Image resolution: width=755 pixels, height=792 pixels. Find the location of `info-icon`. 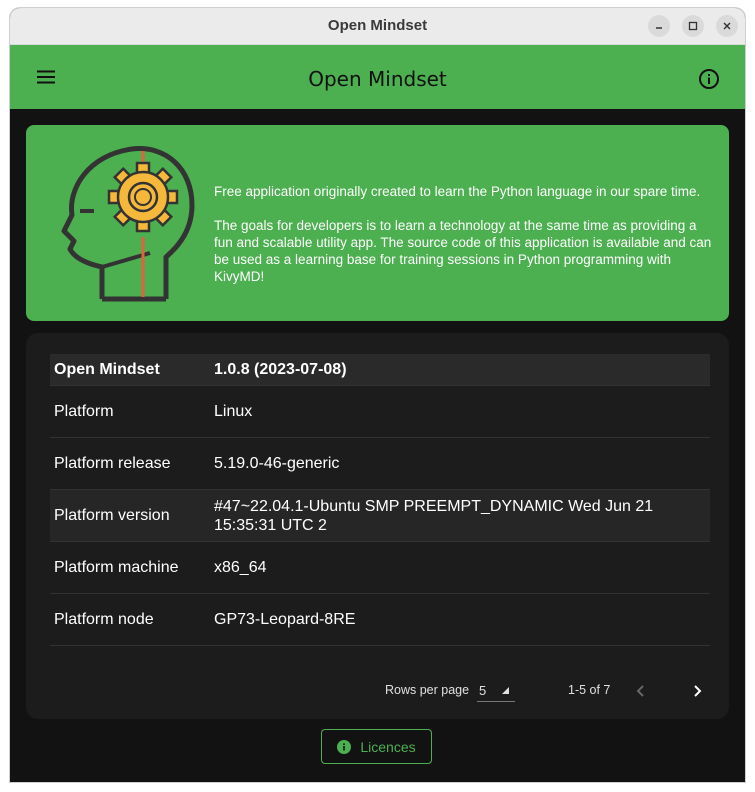

info-icon is located at coordinates (709, 79).